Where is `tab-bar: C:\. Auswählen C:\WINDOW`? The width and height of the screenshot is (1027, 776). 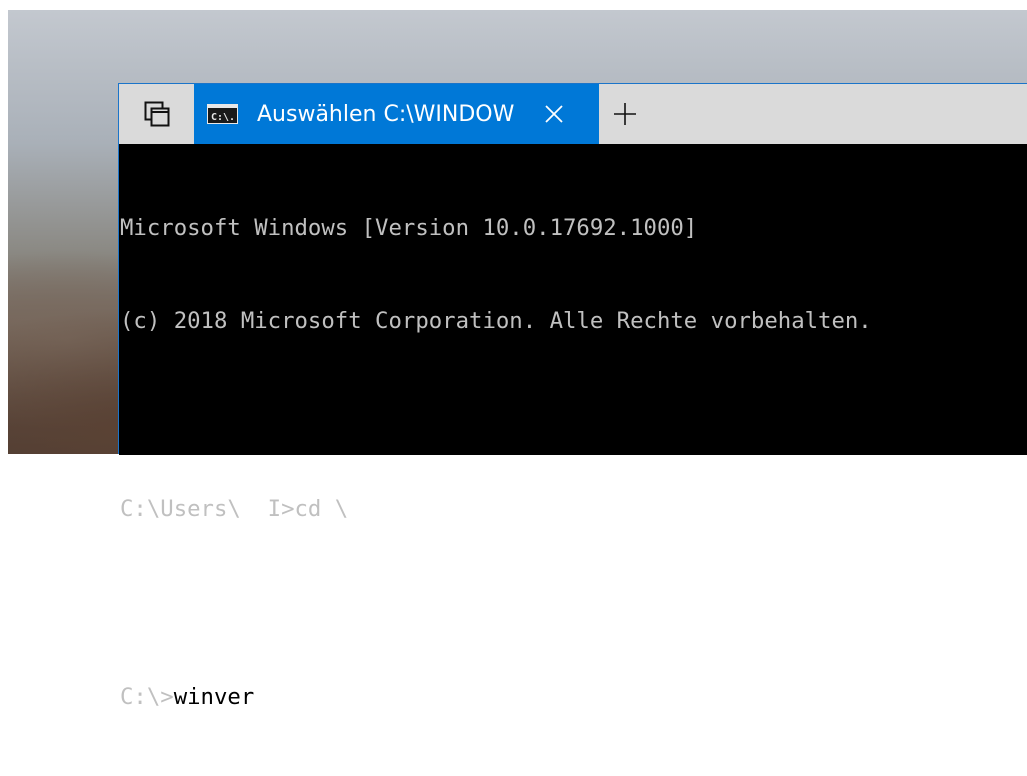
tab-bar: C:\. Auswählen C:\WINDOW is located at coordinates (573, 114).